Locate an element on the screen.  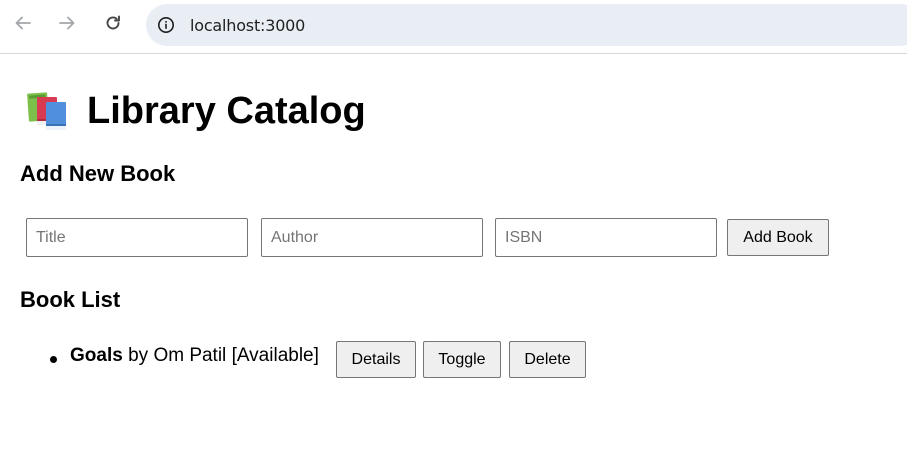
arrow-right-icon is located at coordinates (67, 23).